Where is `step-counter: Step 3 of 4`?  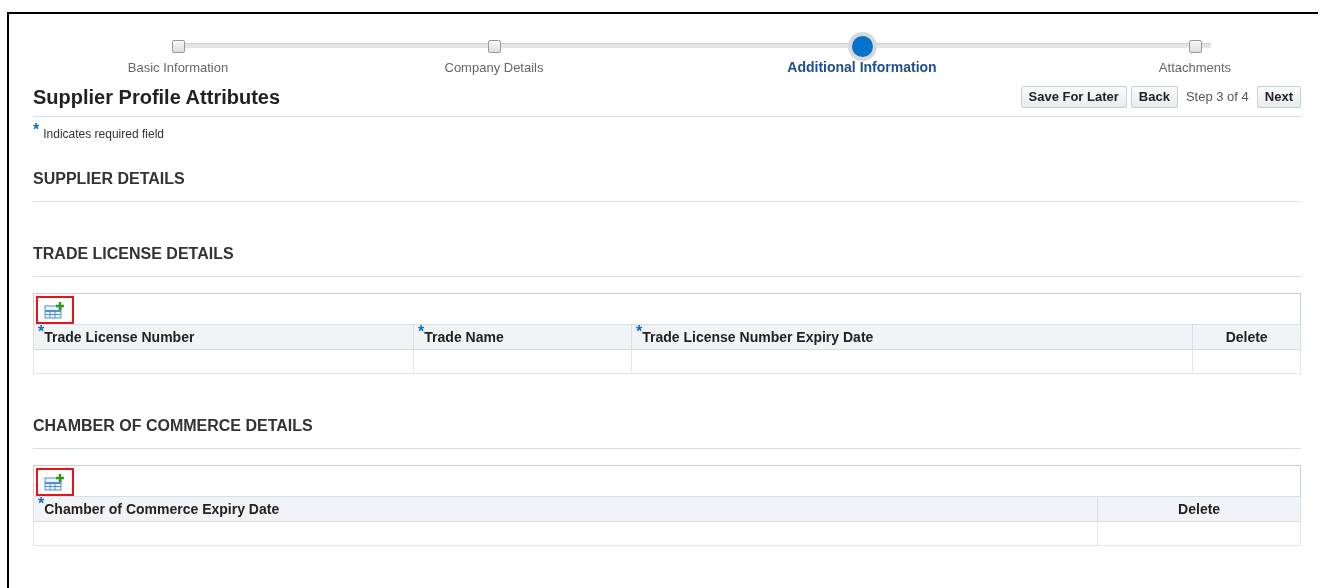 step-counter: Step 3 of 4 is located at coordinates (1217, 97).